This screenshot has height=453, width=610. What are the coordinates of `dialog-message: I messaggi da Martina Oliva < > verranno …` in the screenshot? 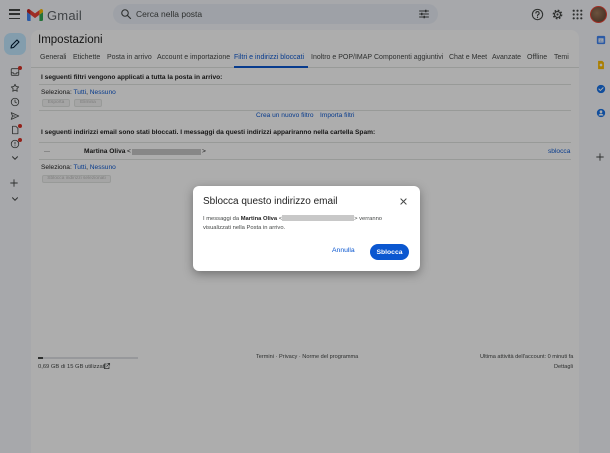 It's located at (305, 224).